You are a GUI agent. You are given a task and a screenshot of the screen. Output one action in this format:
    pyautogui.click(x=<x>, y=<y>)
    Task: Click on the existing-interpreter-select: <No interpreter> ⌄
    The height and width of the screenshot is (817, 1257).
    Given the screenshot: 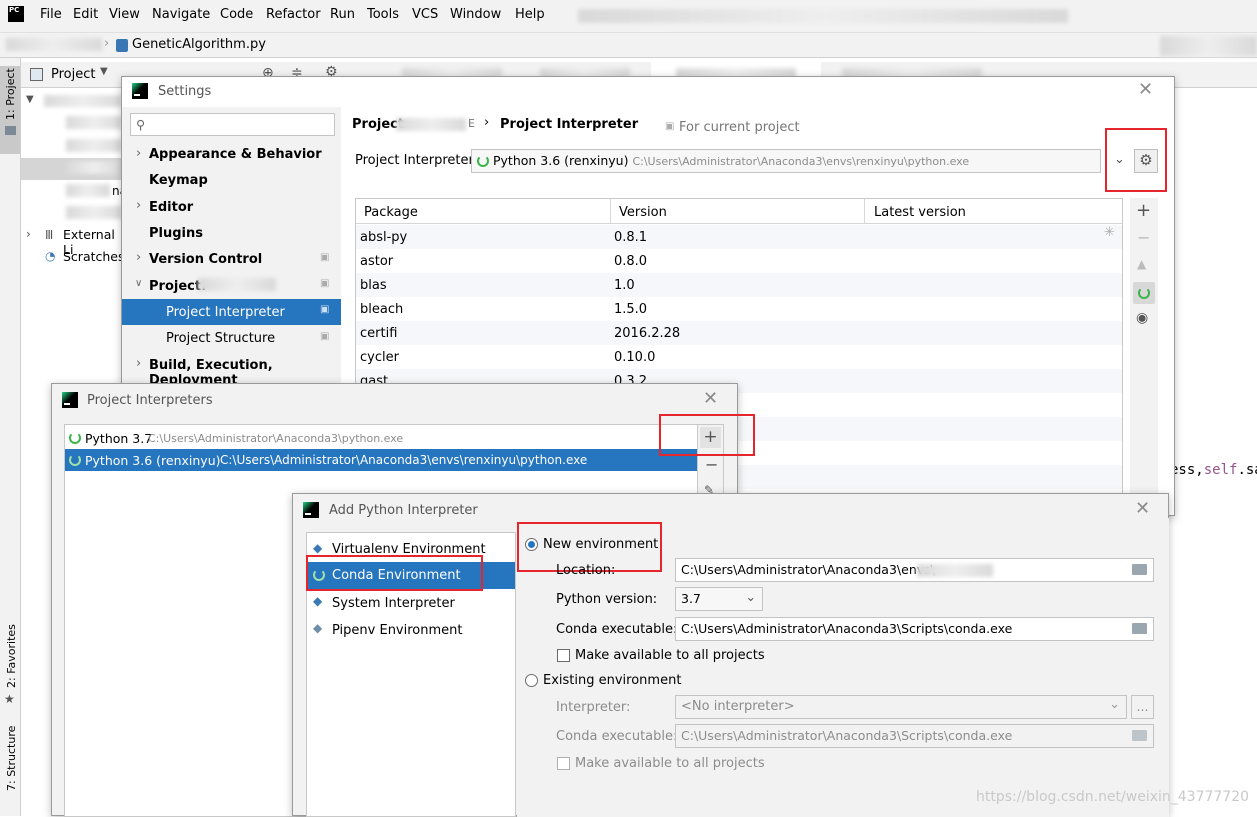 What is the action you would take?
    pyautogui.click(x=901, y=707)
    